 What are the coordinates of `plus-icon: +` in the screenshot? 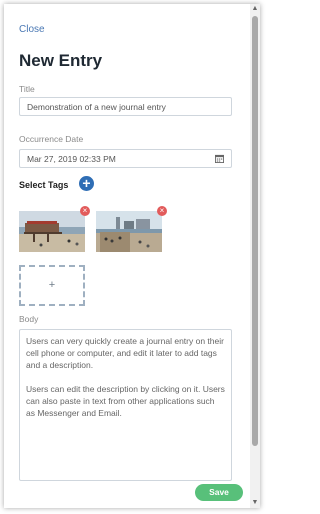 It's located at (52, 285).